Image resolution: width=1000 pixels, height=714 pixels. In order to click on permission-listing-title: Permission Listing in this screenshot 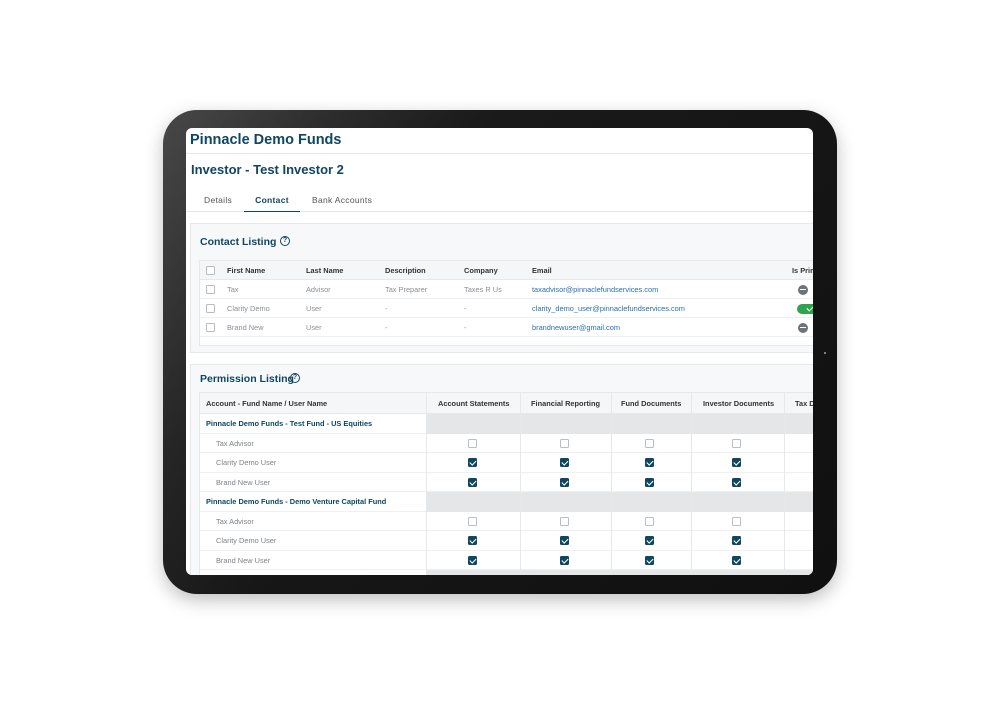, I will do `click(247, 379)`.